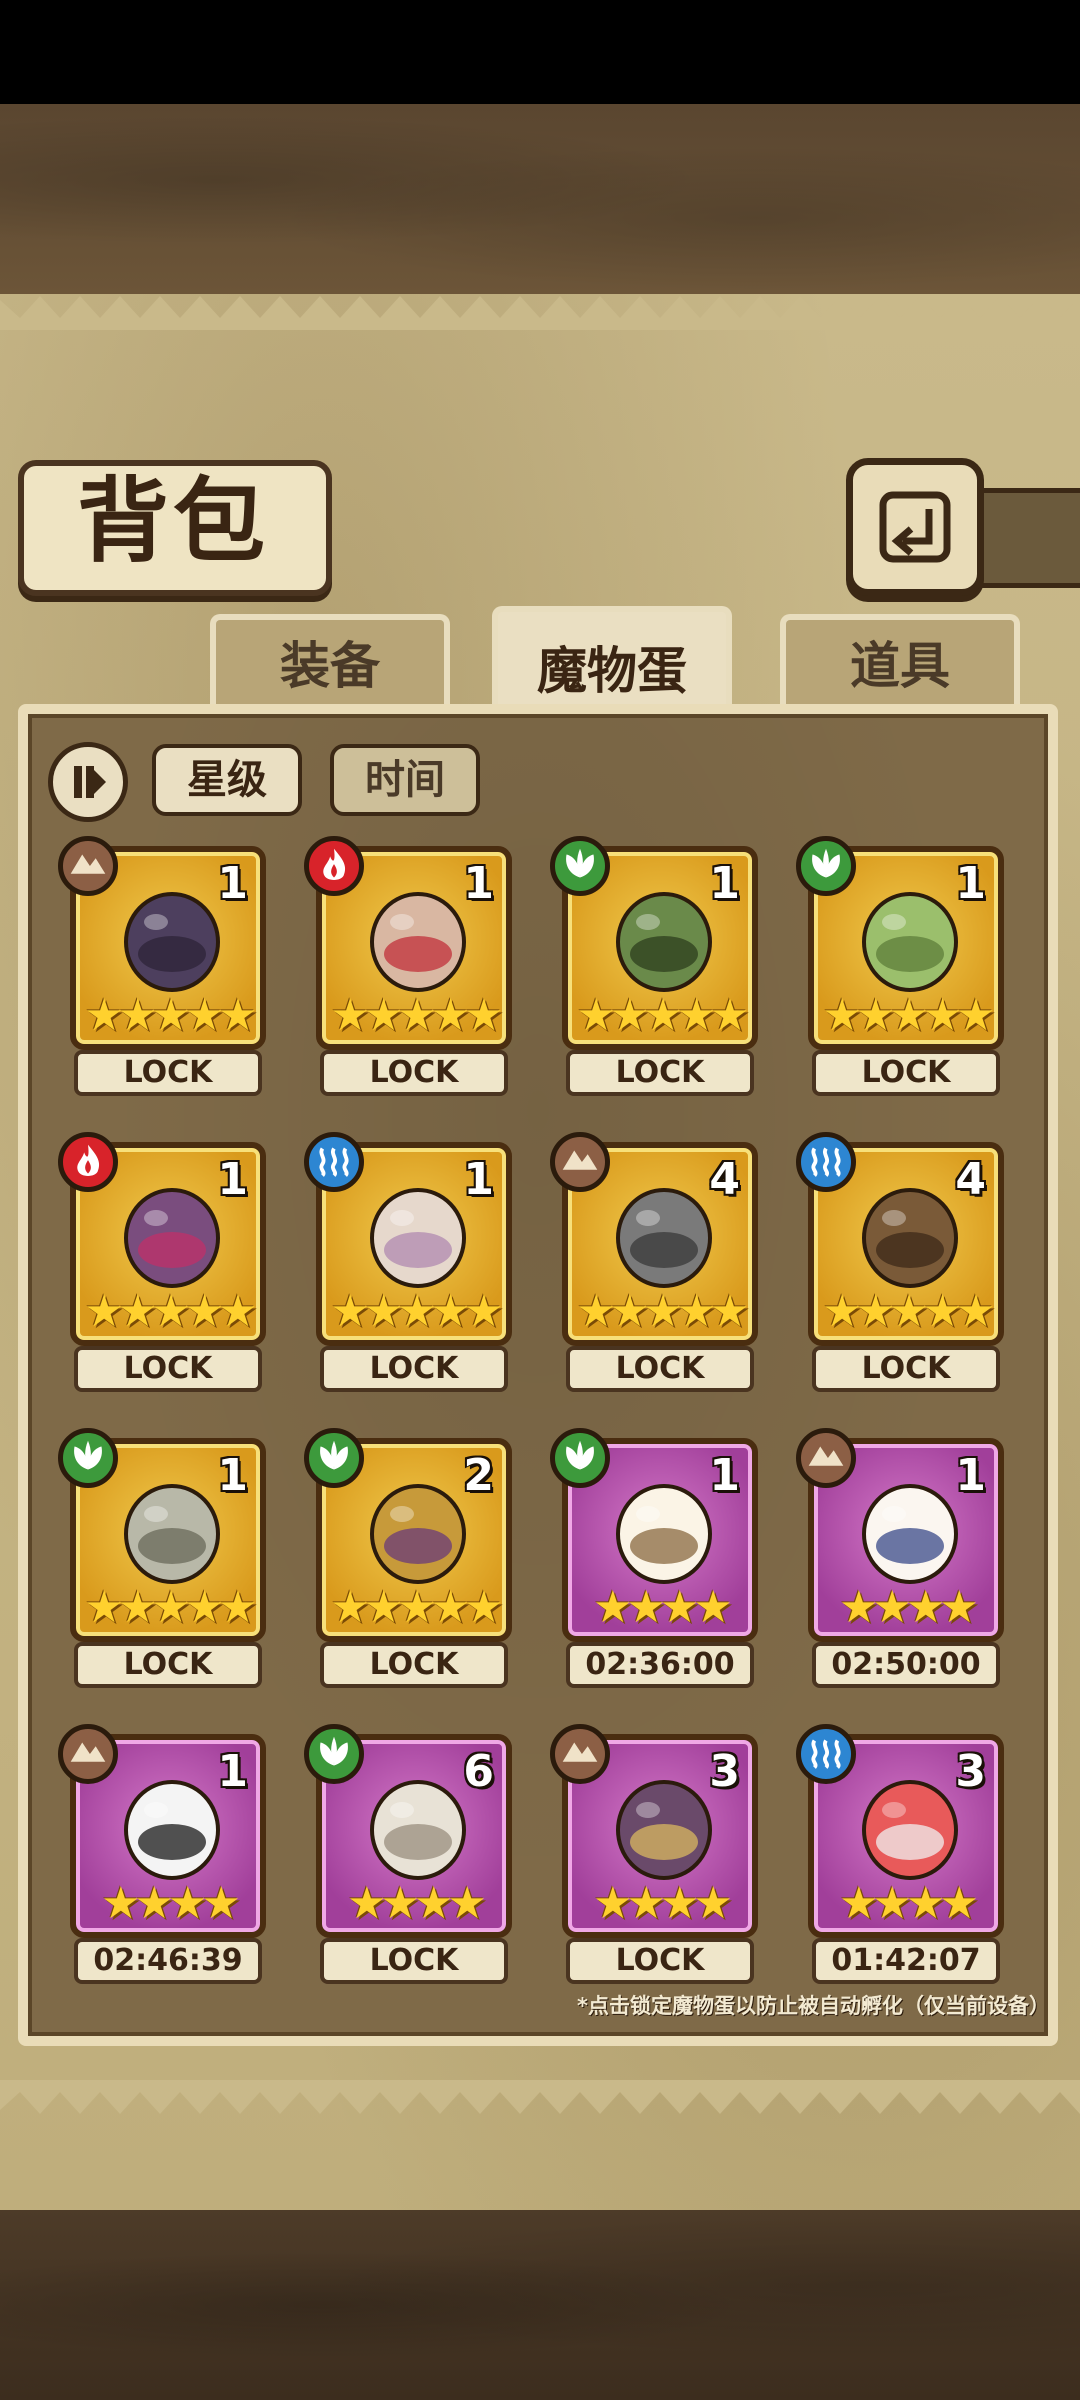  Describe the element at coordinates (540, 199) in the screenshot. I see `map-background-top` at that location.